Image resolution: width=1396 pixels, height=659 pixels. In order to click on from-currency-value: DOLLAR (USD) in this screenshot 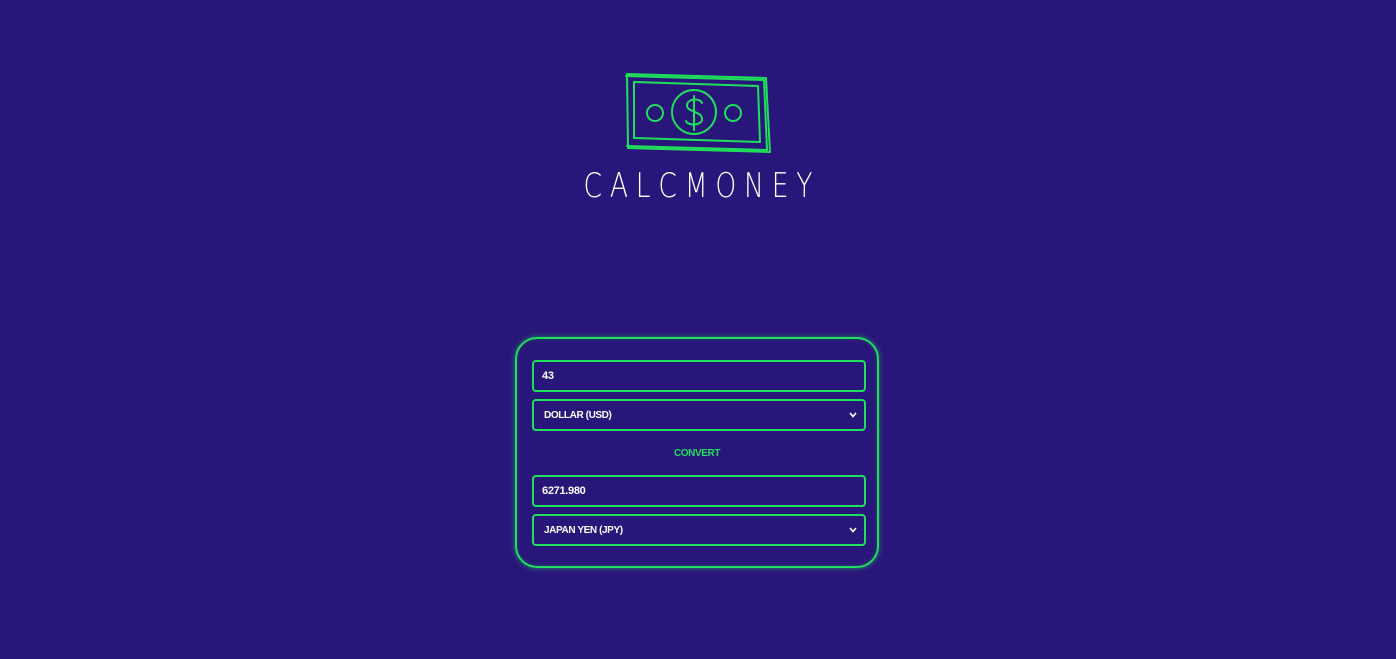, I will do `click(578, 415)`.